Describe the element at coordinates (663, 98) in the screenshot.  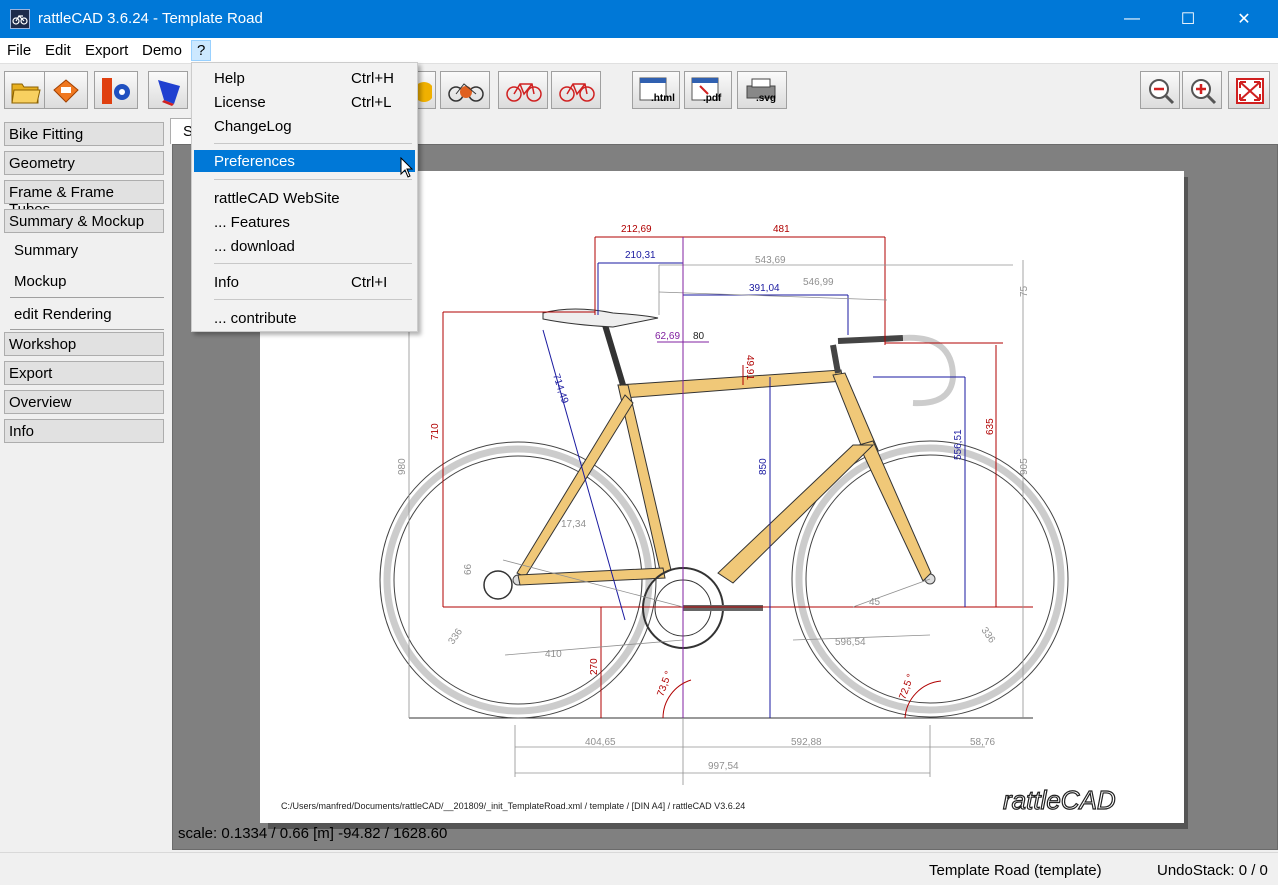
I see `export-html-label: .html` at that location.